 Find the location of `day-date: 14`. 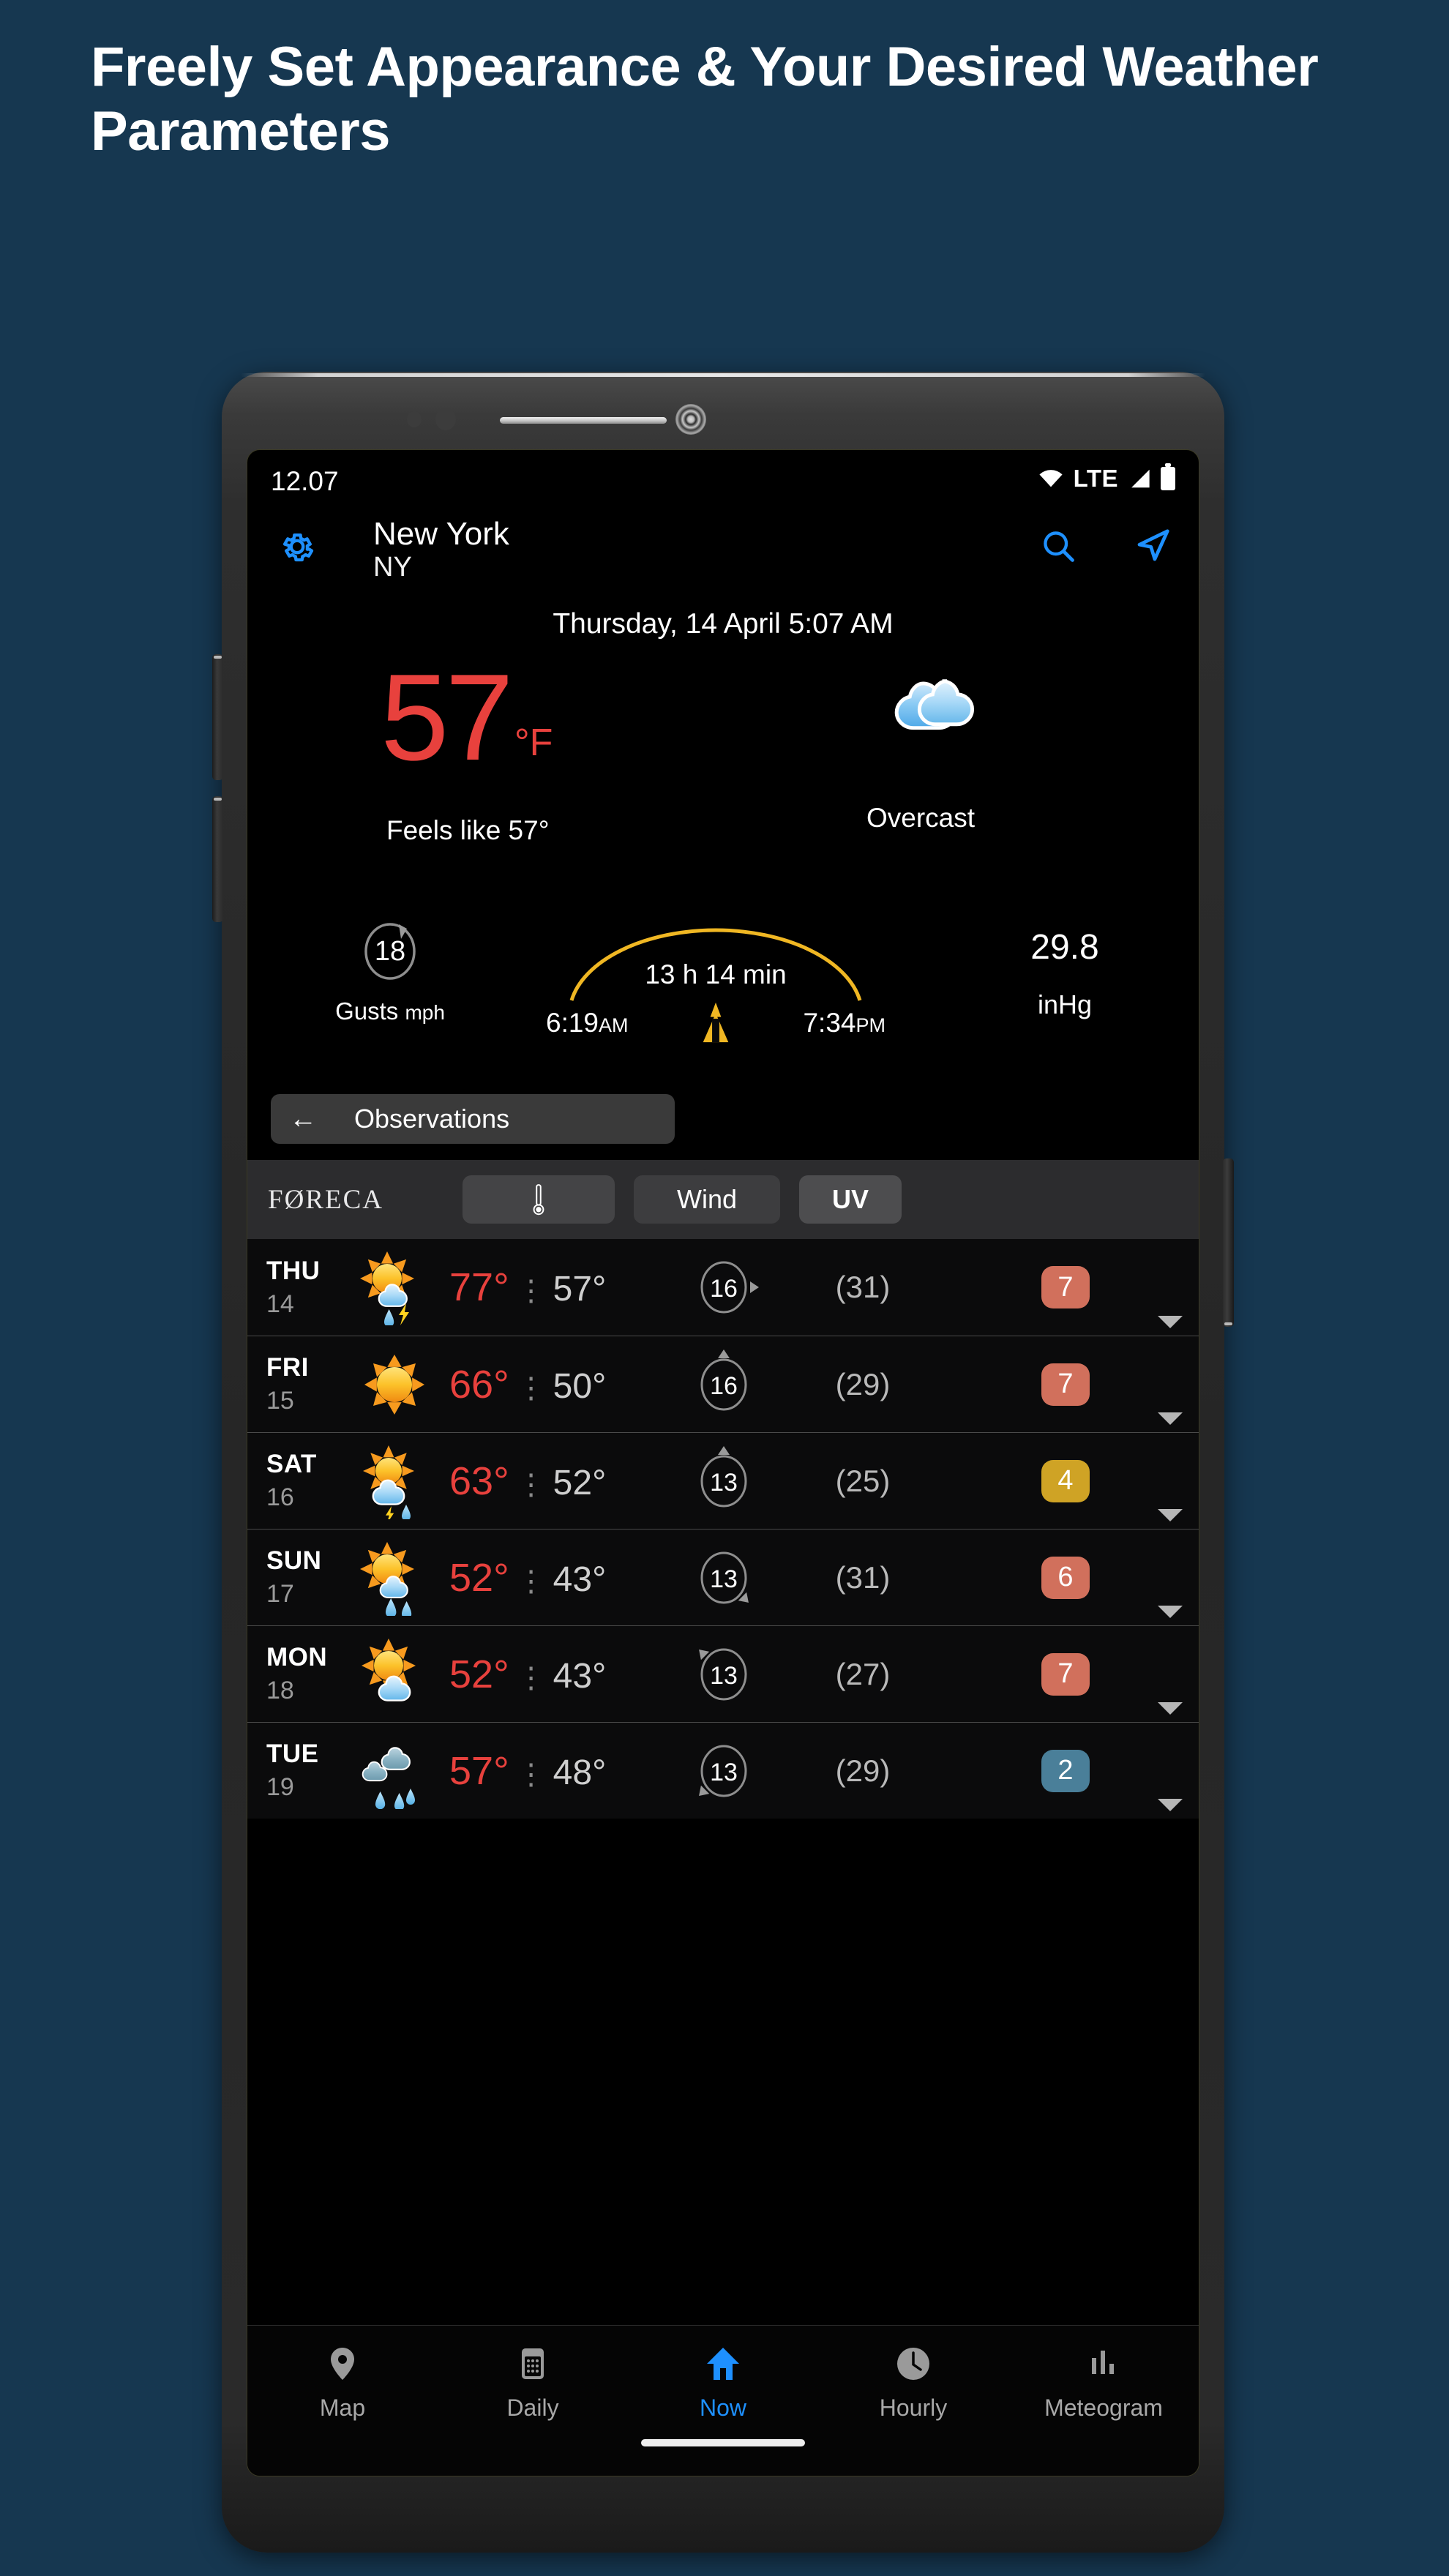

day-date: 14 is located at coordinates (280, 1303).